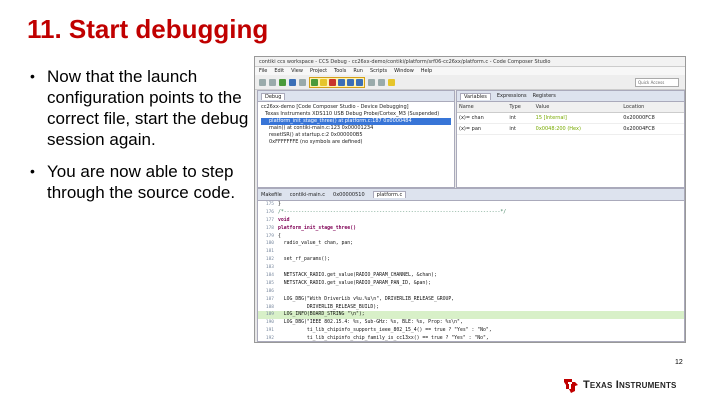 This screenshot has width=720, height=405. I want to click on connect-icon, so click(302, 82).